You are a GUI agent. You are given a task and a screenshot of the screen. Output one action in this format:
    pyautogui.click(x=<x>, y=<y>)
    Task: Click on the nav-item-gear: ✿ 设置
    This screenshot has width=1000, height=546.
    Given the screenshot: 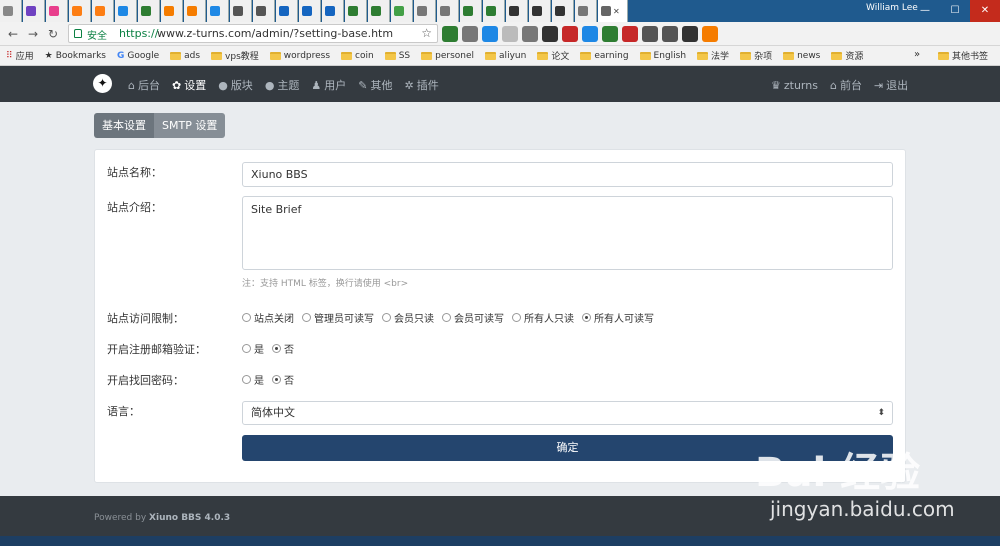 What is the action you would take?
    pyautogui.click(x=189, y=85)
    